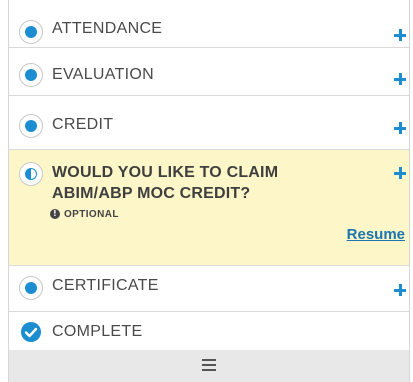 The width and height of the screenshot is (413, 382). What do you see at coordinates (209, 289) in the screenshot?
I see `step-certificate: CERTIFICATE` at bounding box center [209, 289].